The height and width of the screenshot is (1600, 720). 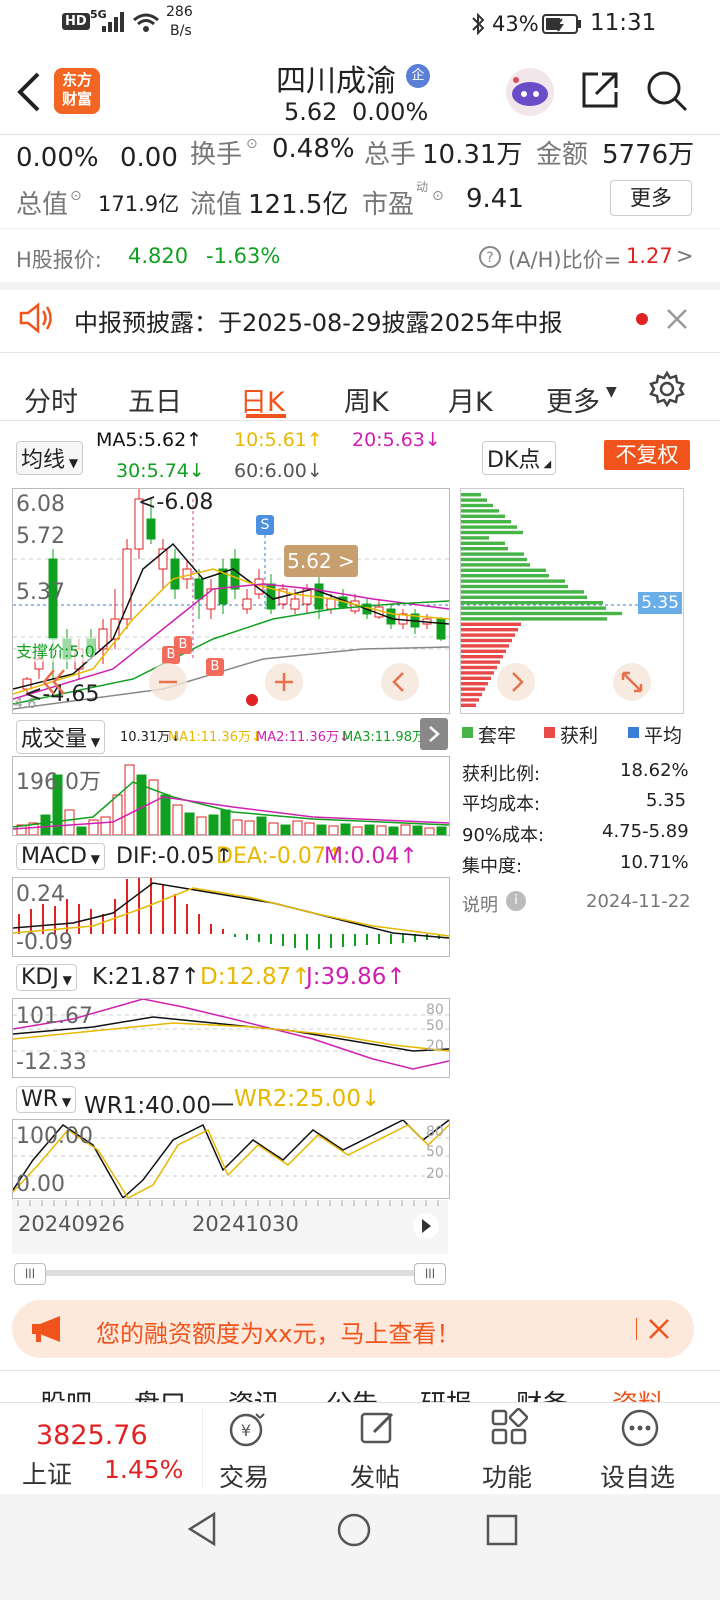 What do you see at coordinates (564, 259) in the screenshot?
I see `ah-ratio-label: (A/H)比价=` at bounding box center [564, 259].